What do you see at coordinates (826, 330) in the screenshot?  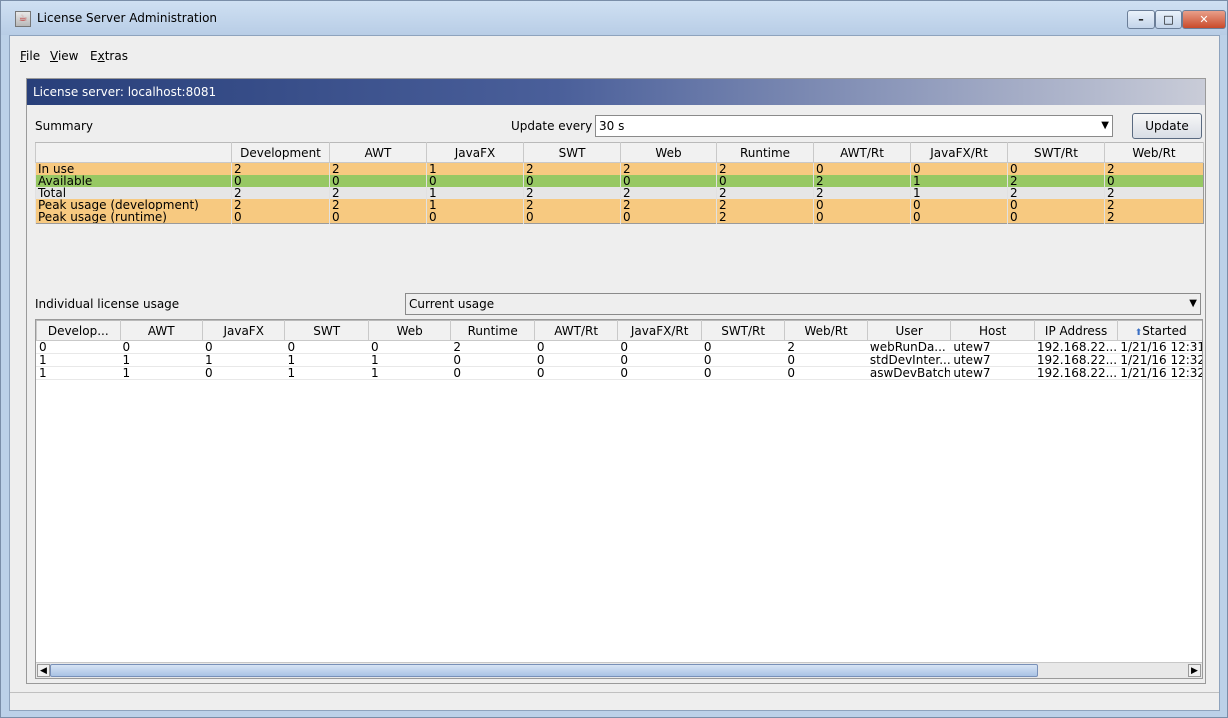 I see `usage-column-header: Web/Rt` at bounding box center [826, 330].